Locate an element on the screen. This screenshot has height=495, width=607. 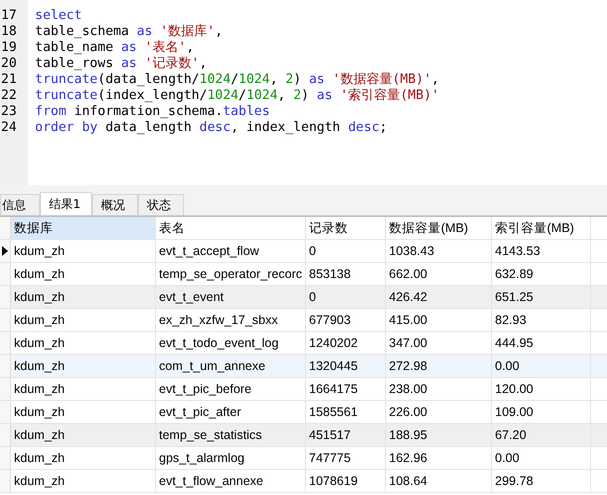
table-cell: evt_t_pic_after is located at coordinates (231, 412).